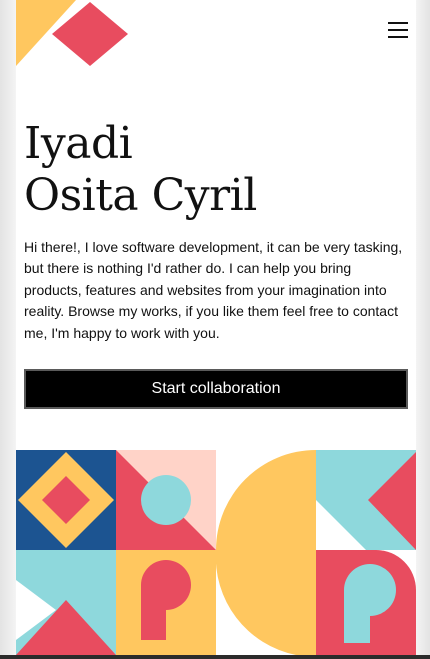 The image size is (430, 659). I want to click on geometric-logo-icon, so click(72, 35).